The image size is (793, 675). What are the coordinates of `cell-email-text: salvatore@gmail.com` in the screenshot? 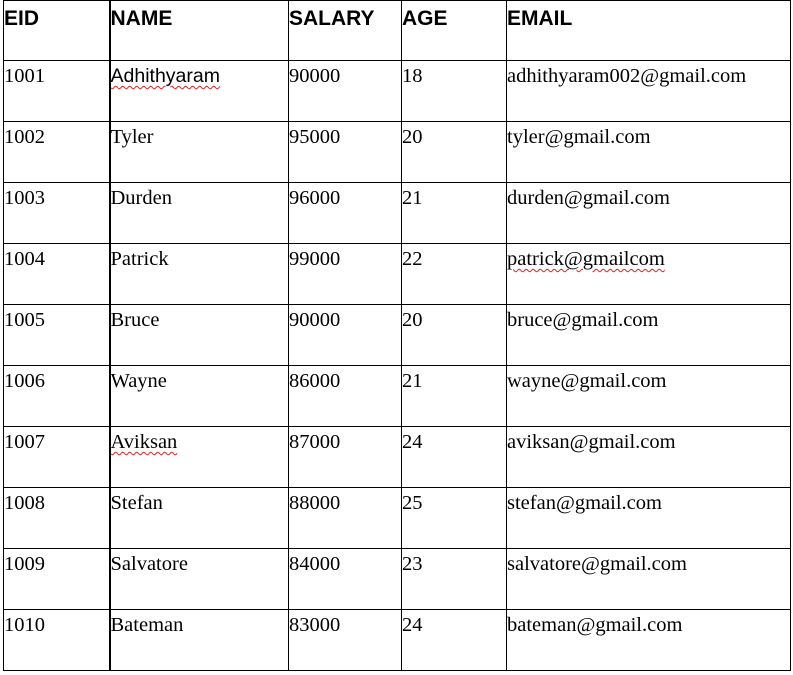 It's located at (597, 564).